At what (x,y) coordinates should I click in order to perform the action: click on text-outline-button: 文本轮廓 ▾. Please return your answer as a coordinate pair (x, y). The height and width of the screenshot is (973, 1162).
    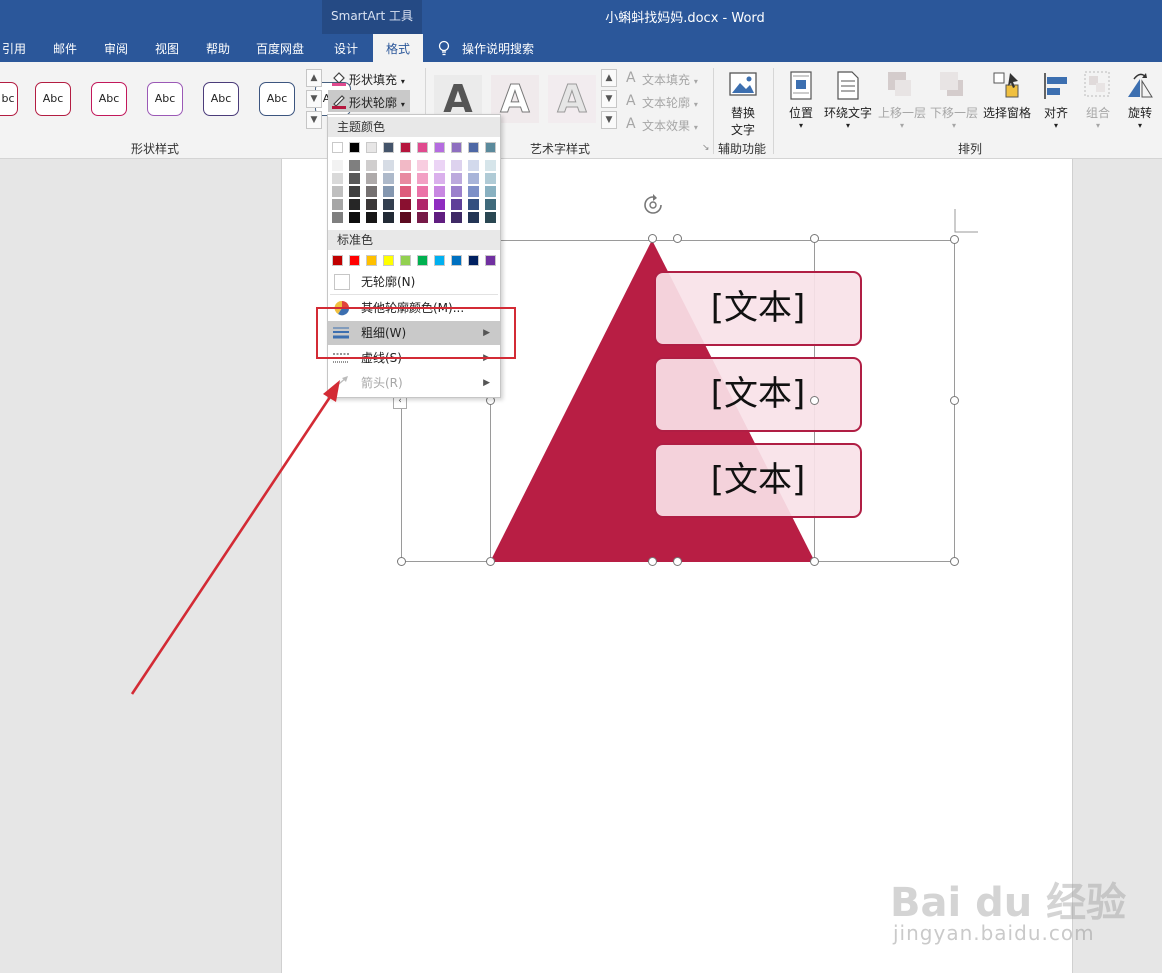
    Looking at the image, I should click on (670, 102).